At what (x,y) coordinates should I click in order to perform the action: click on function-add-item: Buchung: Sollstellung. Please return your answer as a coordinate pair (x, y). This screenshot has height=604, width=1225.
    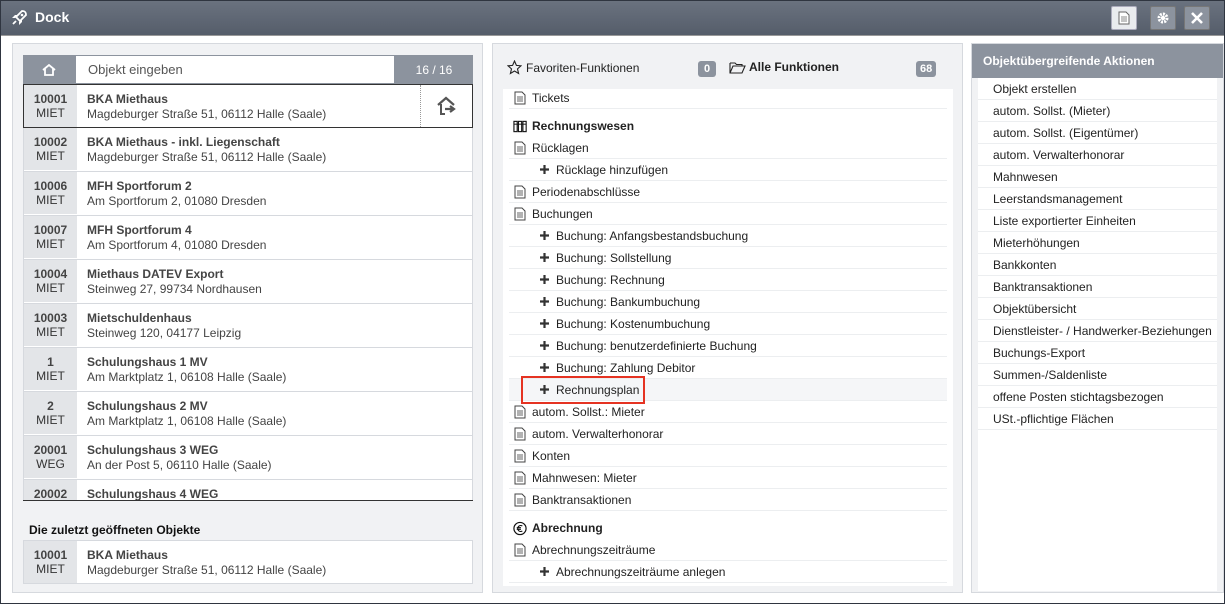
    Looking at the image, I should click on (728, 258).